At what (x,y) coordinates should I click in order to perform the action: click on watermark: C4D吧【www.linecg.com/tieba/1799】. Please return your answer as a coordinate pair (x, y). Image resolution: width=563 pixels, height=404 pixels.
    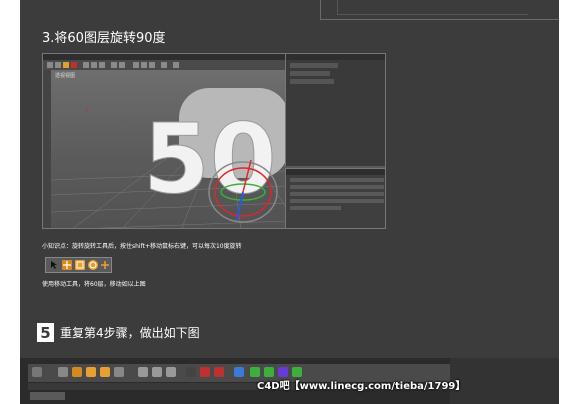
    Looking at the image, I should click on (361, 386).